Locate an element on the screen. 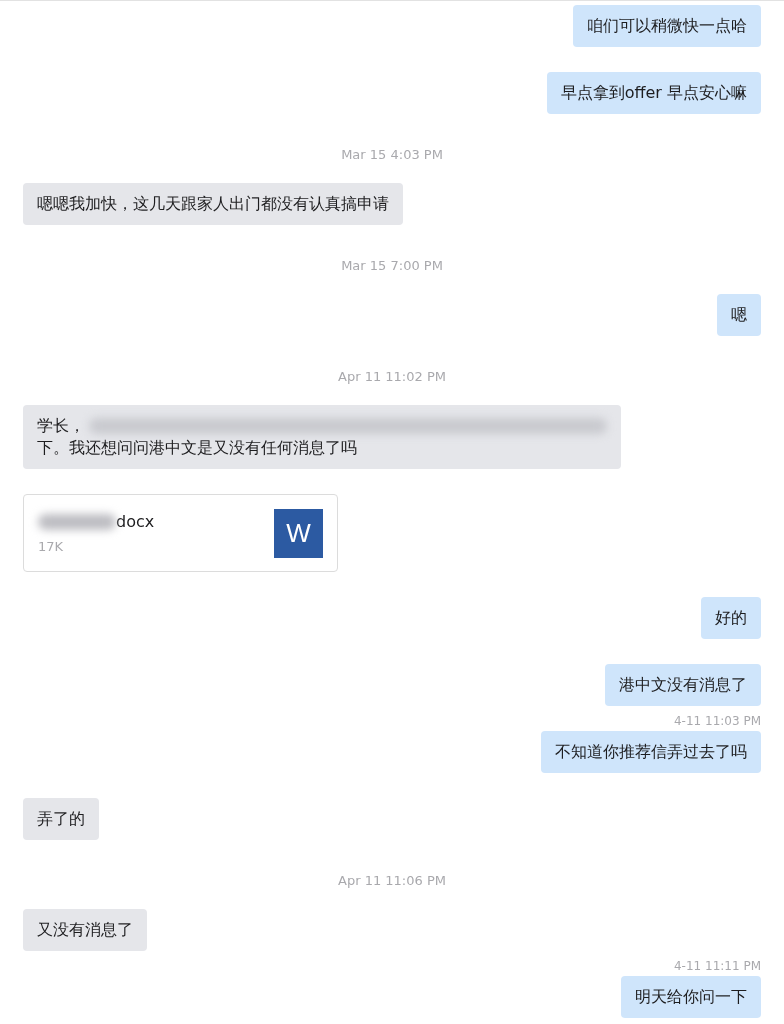 The height and width of the screenshot is (1024, 784). file-attachment: docx 17K W is located at coordinates (180, 533).